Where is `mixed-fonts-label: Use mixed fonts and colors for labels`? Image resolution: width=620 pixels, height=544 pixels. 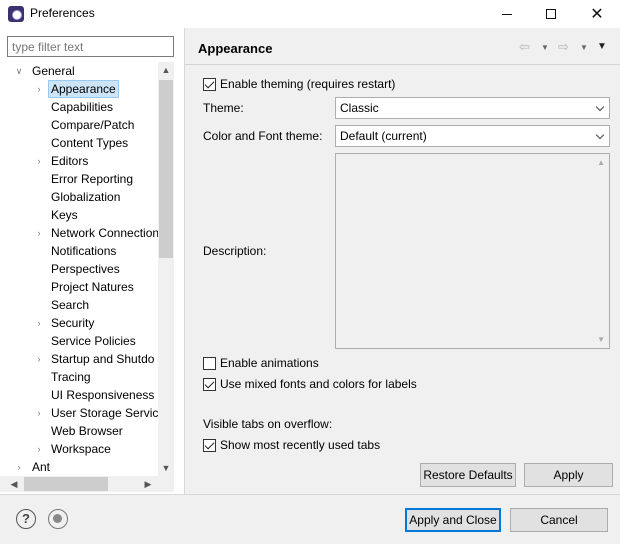 mixed-fonts-label: Use mixed fonts and colors for labels is located at coordinates (318, 384).